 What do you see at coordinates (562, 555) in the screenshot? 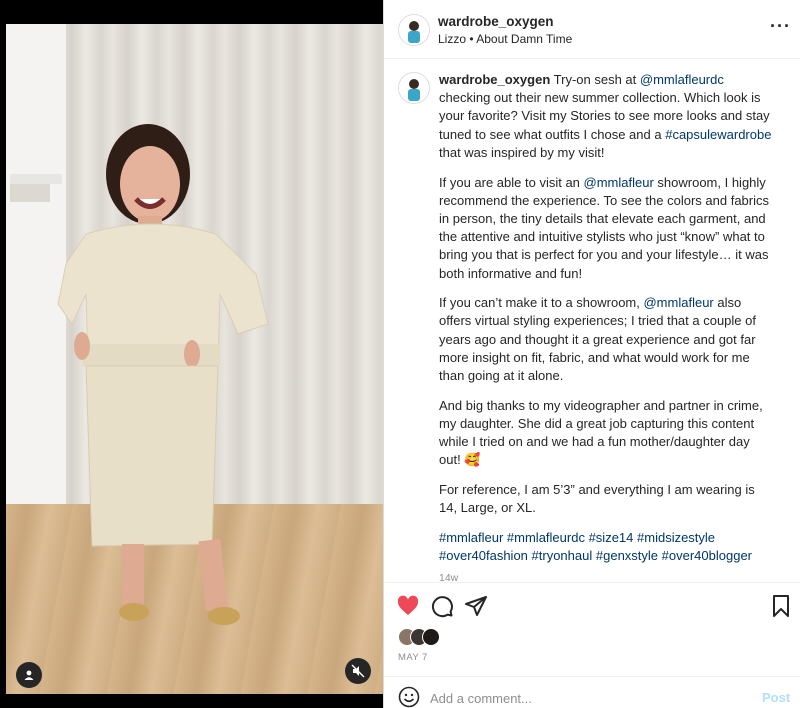
I see `hashtag-link: #tryonhaul` at bounding box center [562, 555].